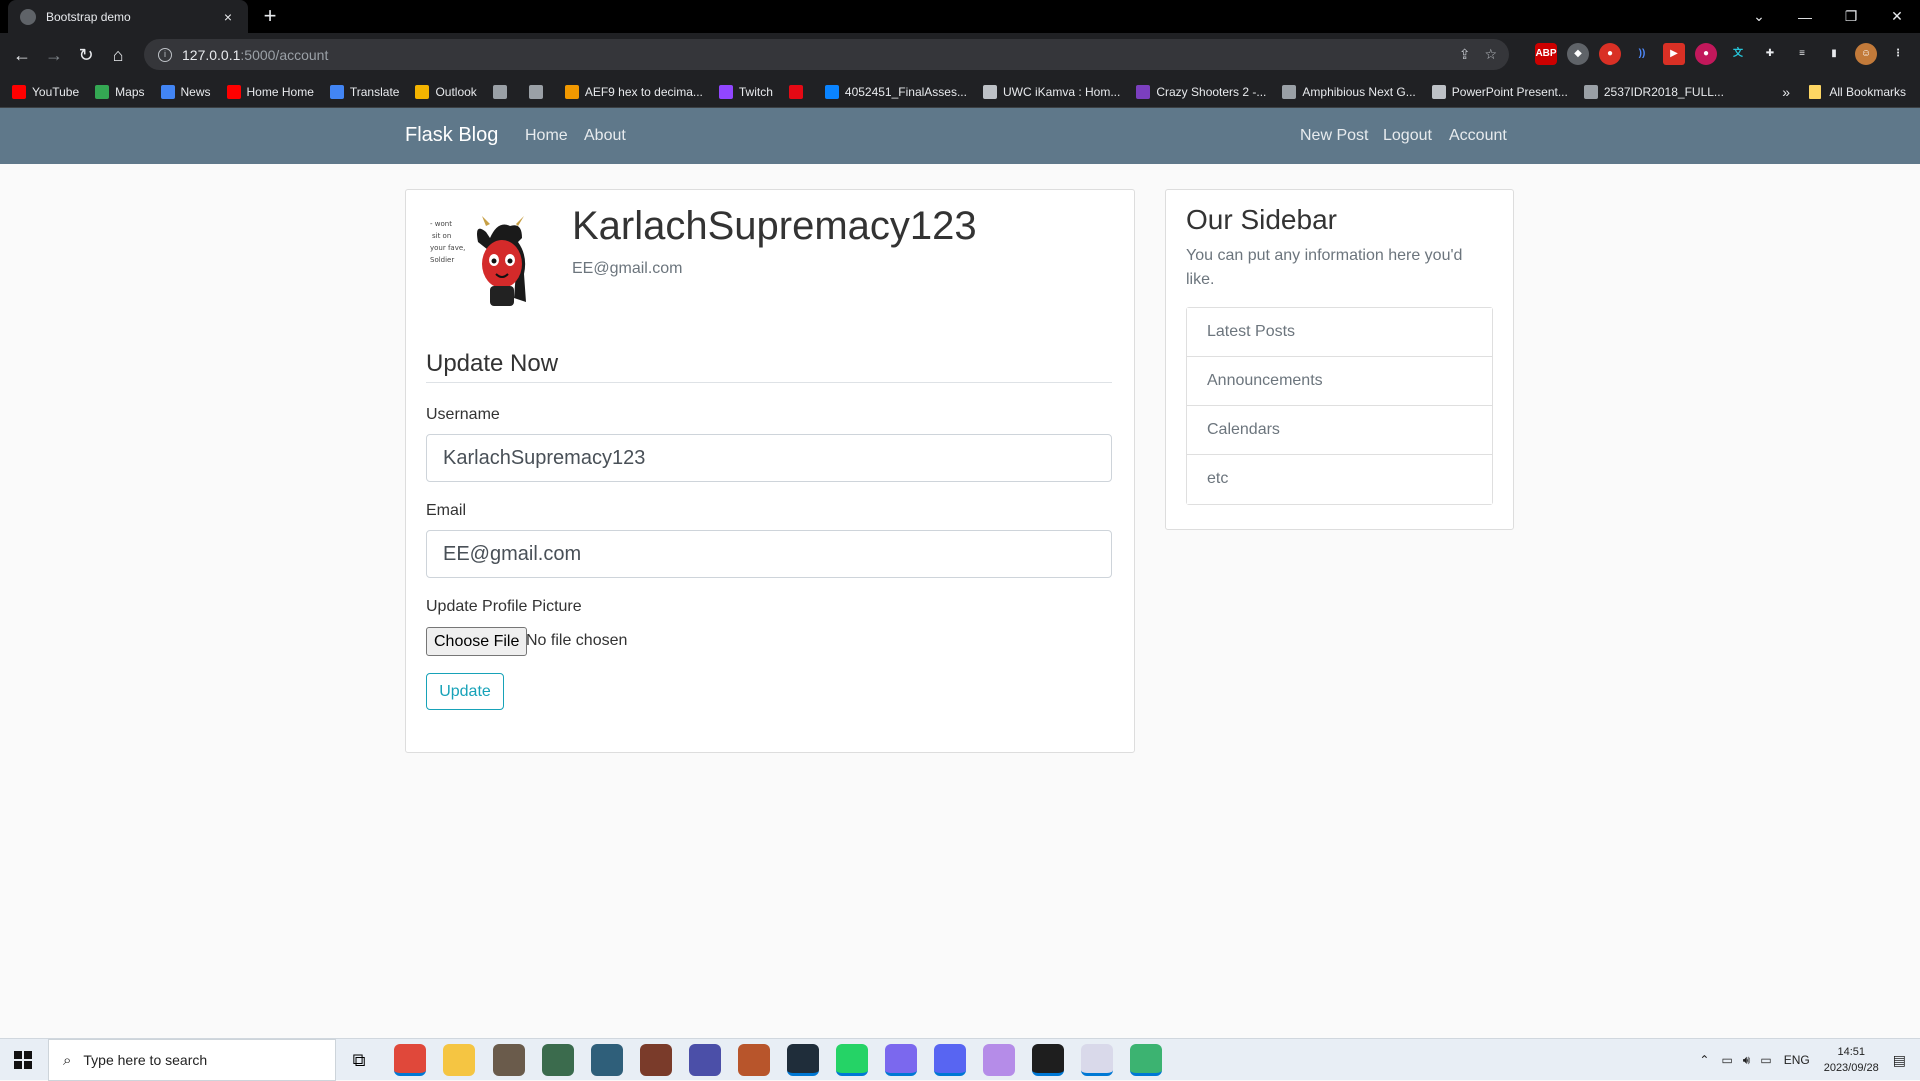 The image size is (1920, 1081). What do you see at coordinates (1765, 1060) in the screenshot?
I see `display-icon: ▭` at bounding box center [1765, 1060].